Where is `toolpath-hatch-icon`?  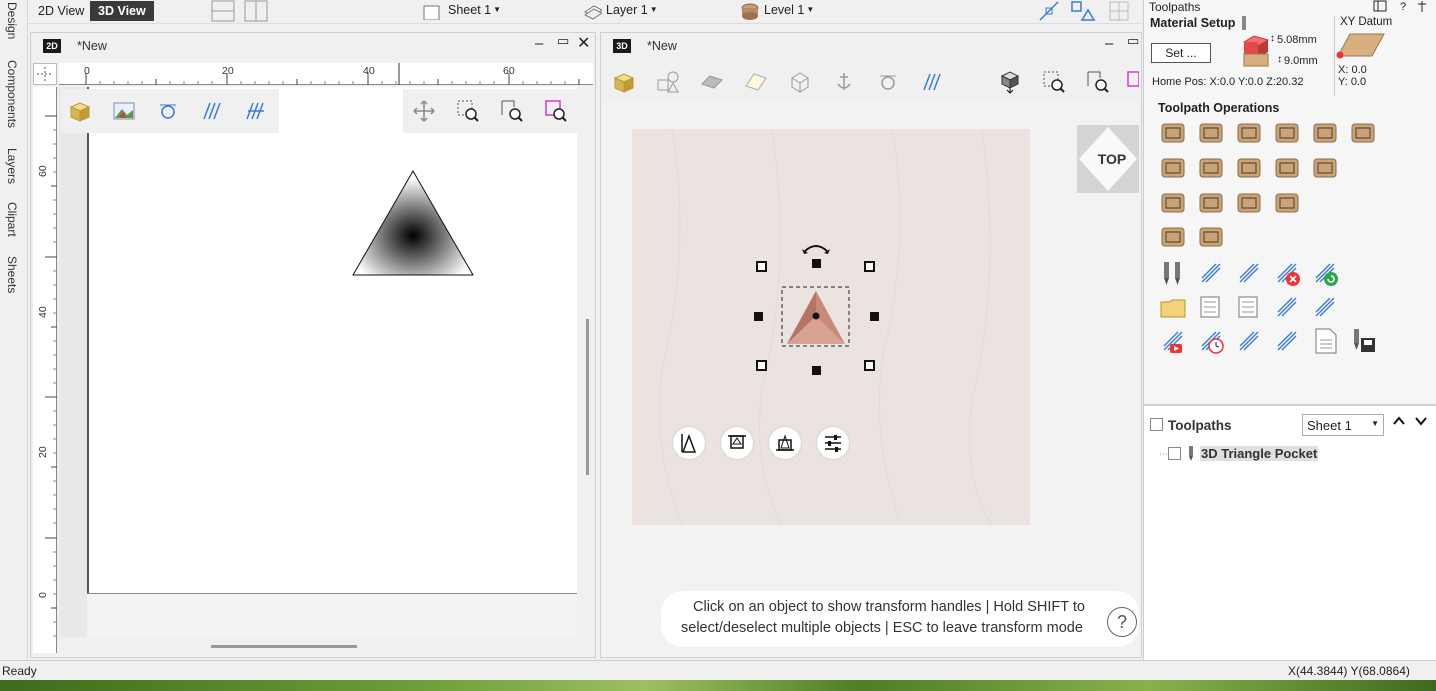
toolpath-hatch-icon is located at coordinates (256, 111).